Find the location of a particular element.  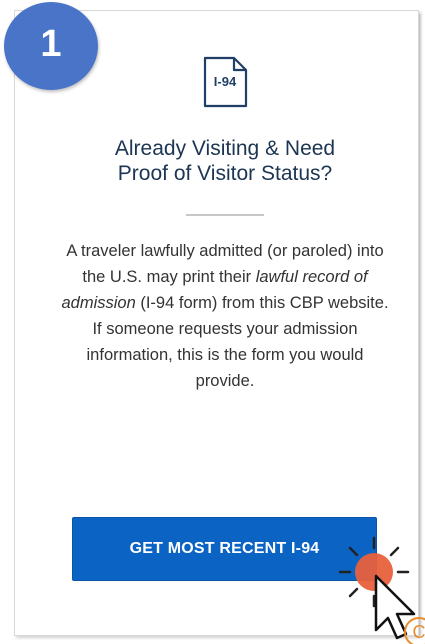

get-most-recent-i94-button: GET MOST RECENT I-94 is located at coordinates (224, 549).